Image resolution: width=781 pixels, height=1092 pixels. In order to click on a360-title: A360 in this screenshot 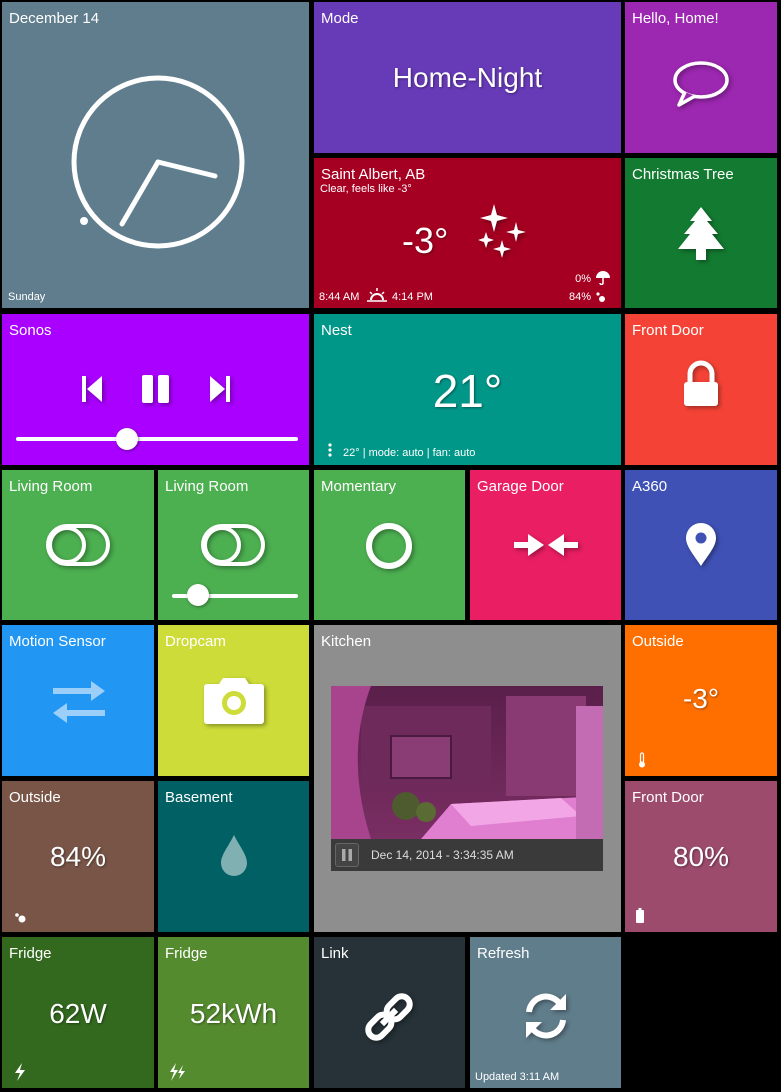, I will do `click(650, 486)`.